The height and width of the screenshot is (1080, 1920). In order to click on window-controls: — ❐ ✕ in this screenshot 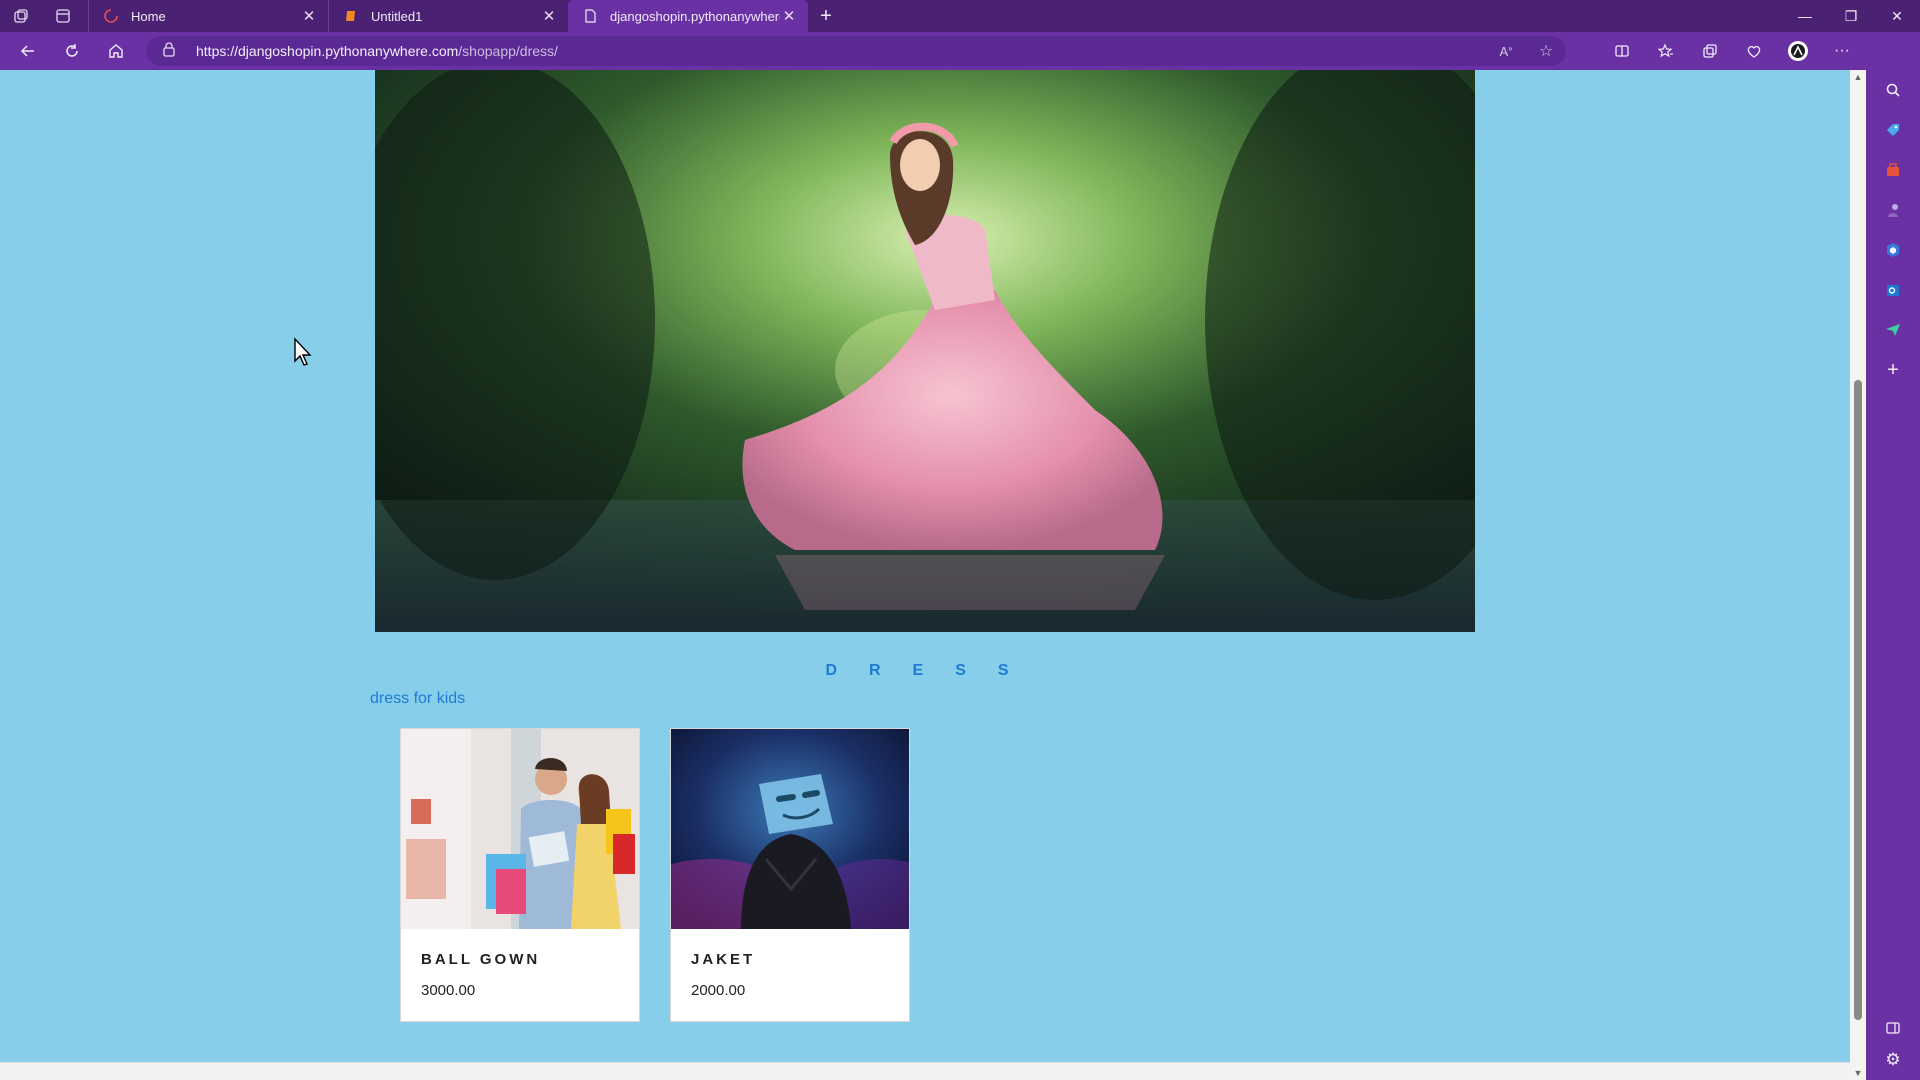, I will do `click(1851, 16)`.